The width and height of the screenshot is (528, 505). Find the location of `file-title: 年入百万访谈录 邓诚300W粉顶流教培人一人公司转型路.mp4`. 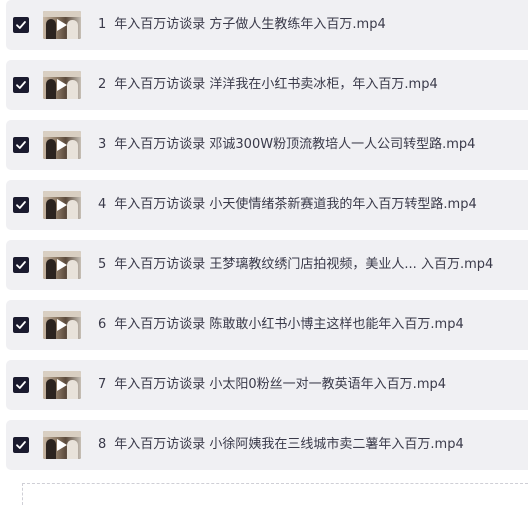

file-title: 年入百万访谈录 邓诚300W粉顶流教培人一人公司转型路.mp4 is located at coordinates (295, 144).